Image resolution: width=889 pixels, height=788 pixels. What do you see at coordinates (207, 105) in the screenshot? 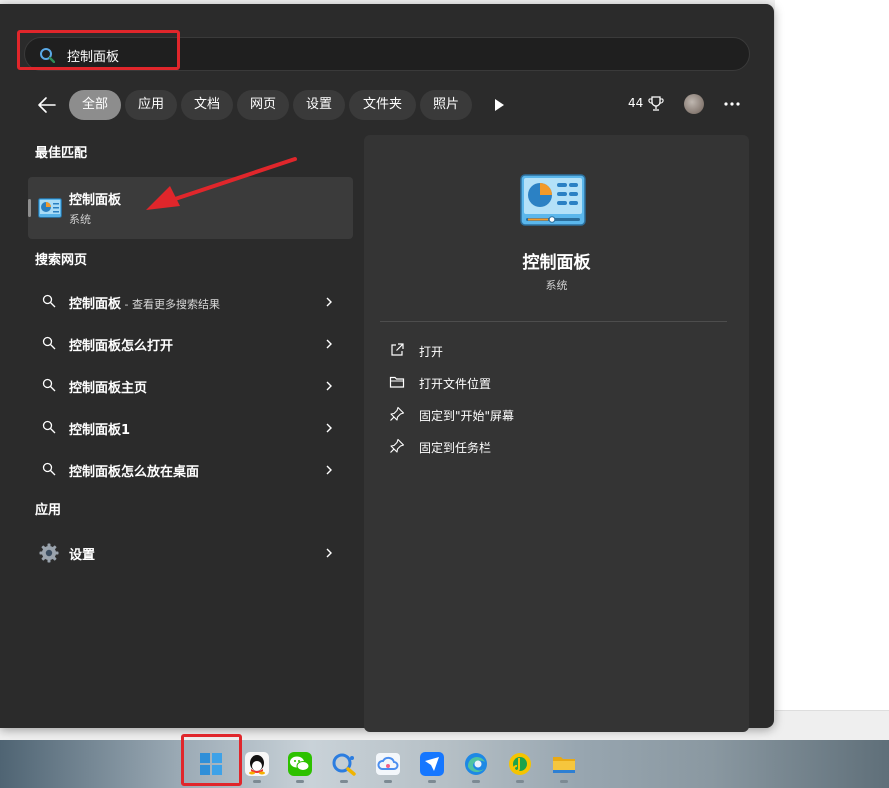
I see `filter-documents: 文档` at bounding box center [207, 105].